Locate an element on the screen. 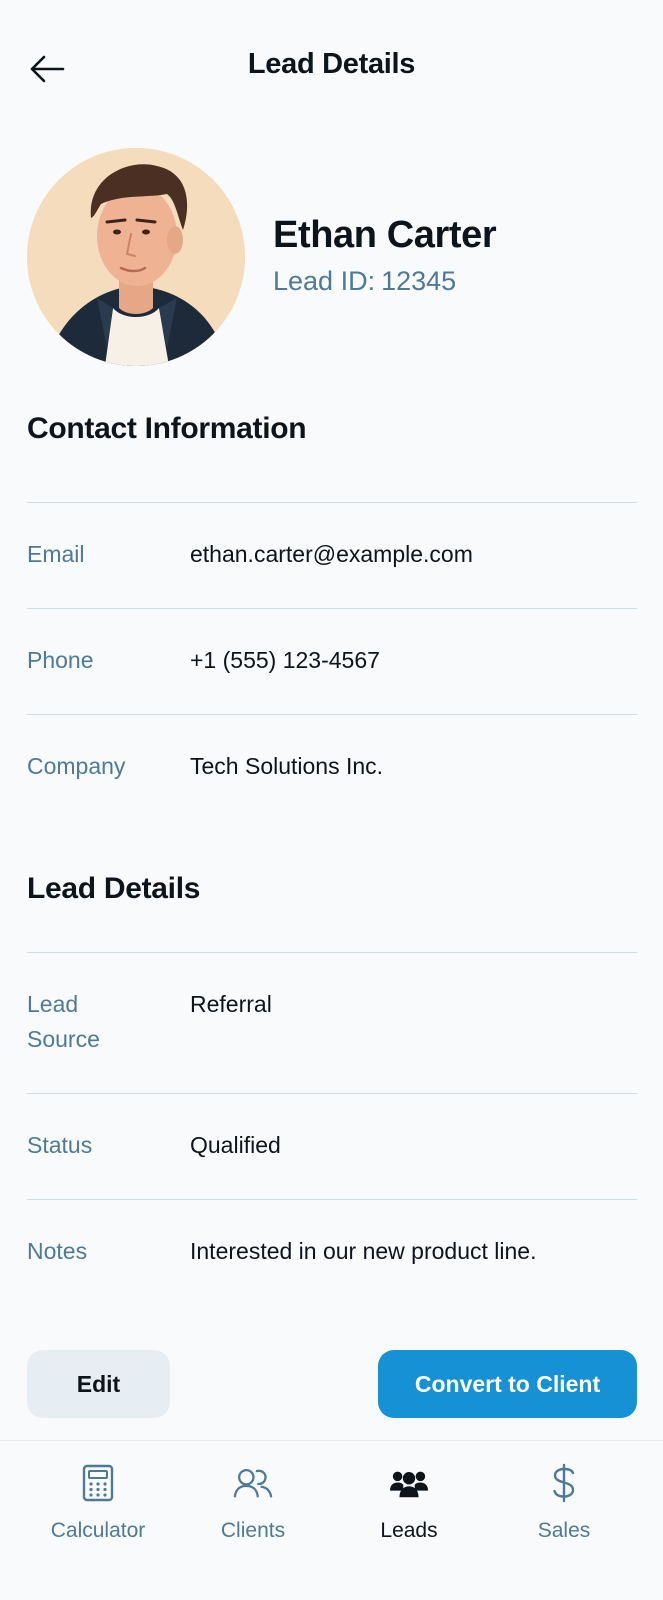 The width and height of the screenshot is (663, 1600). lead-row-status: Status Qualified is located at coordinates (332, 1146).